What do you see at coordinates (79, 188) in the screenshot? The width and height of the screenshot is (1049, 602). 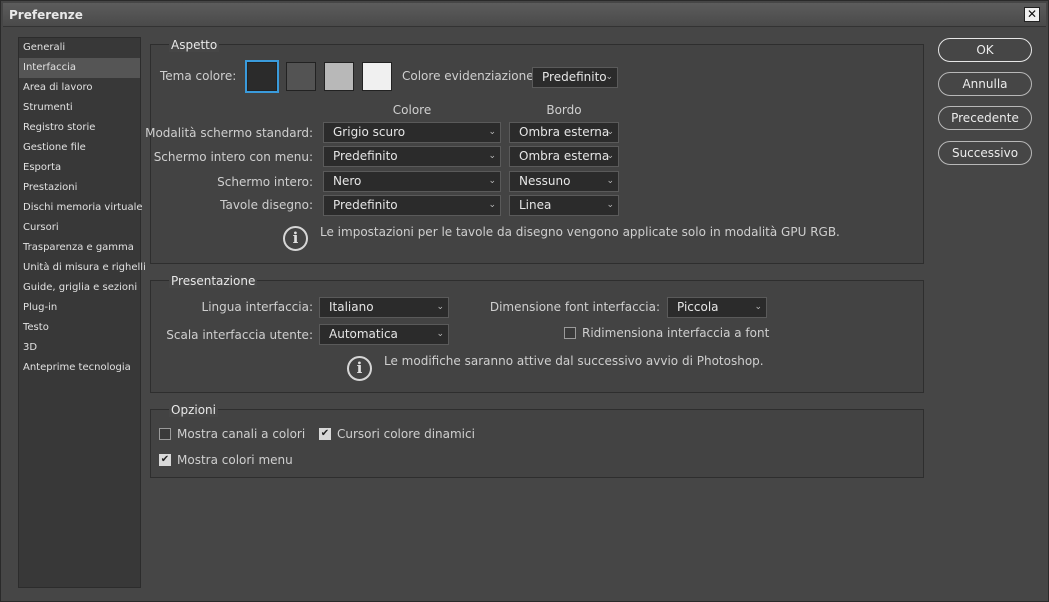 I see `sidebar-item-prestazioni: Prestazioni` at bounding box center [79, 188].